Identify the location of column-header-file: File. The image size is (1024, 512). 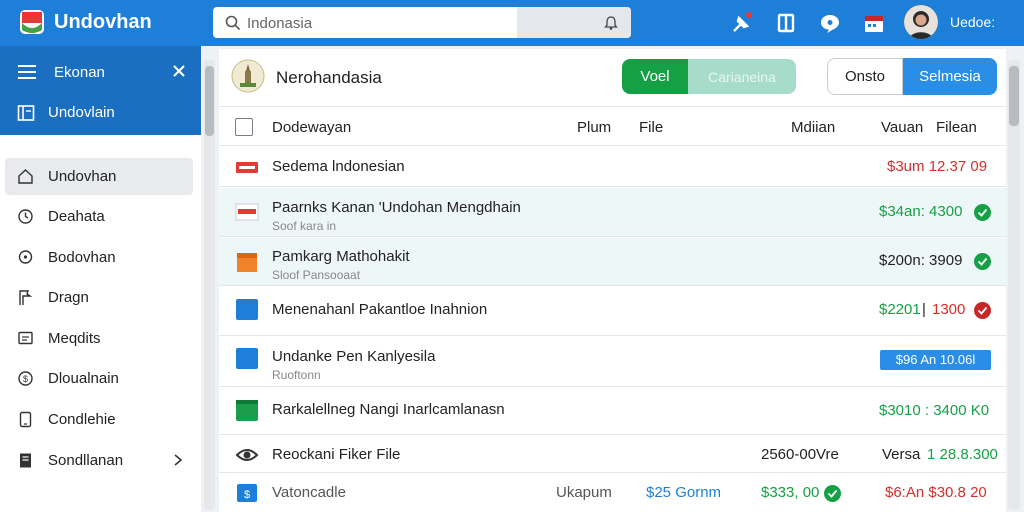
(651, 127).